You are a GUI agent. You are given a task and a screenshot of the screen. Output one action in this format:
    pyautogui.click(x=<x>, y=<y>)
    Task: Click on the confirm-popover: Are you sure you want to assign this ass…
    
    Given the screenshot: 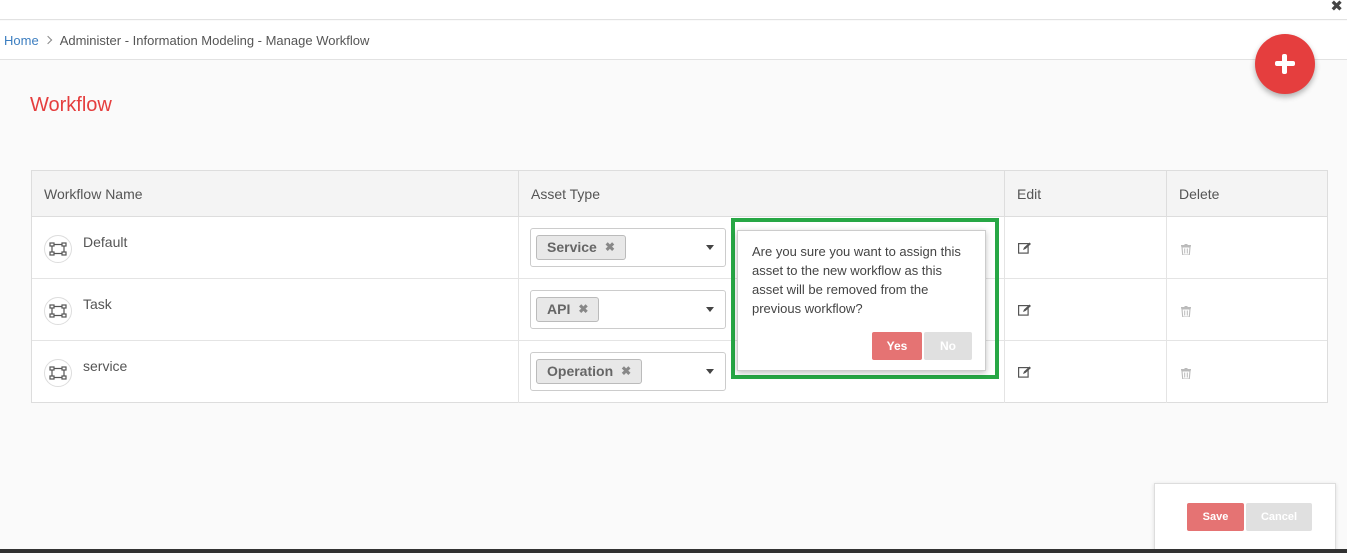 What is the action you would take?
    pyautogui.click(x=861, y=300)
    